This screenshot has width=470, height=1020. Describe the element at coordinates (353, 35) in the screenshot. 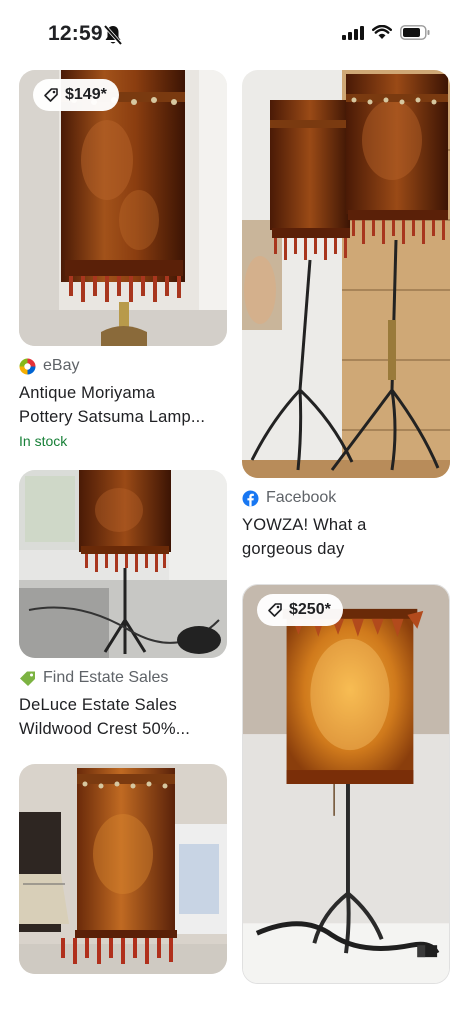

I see `cellular-signal-icon` at that location.